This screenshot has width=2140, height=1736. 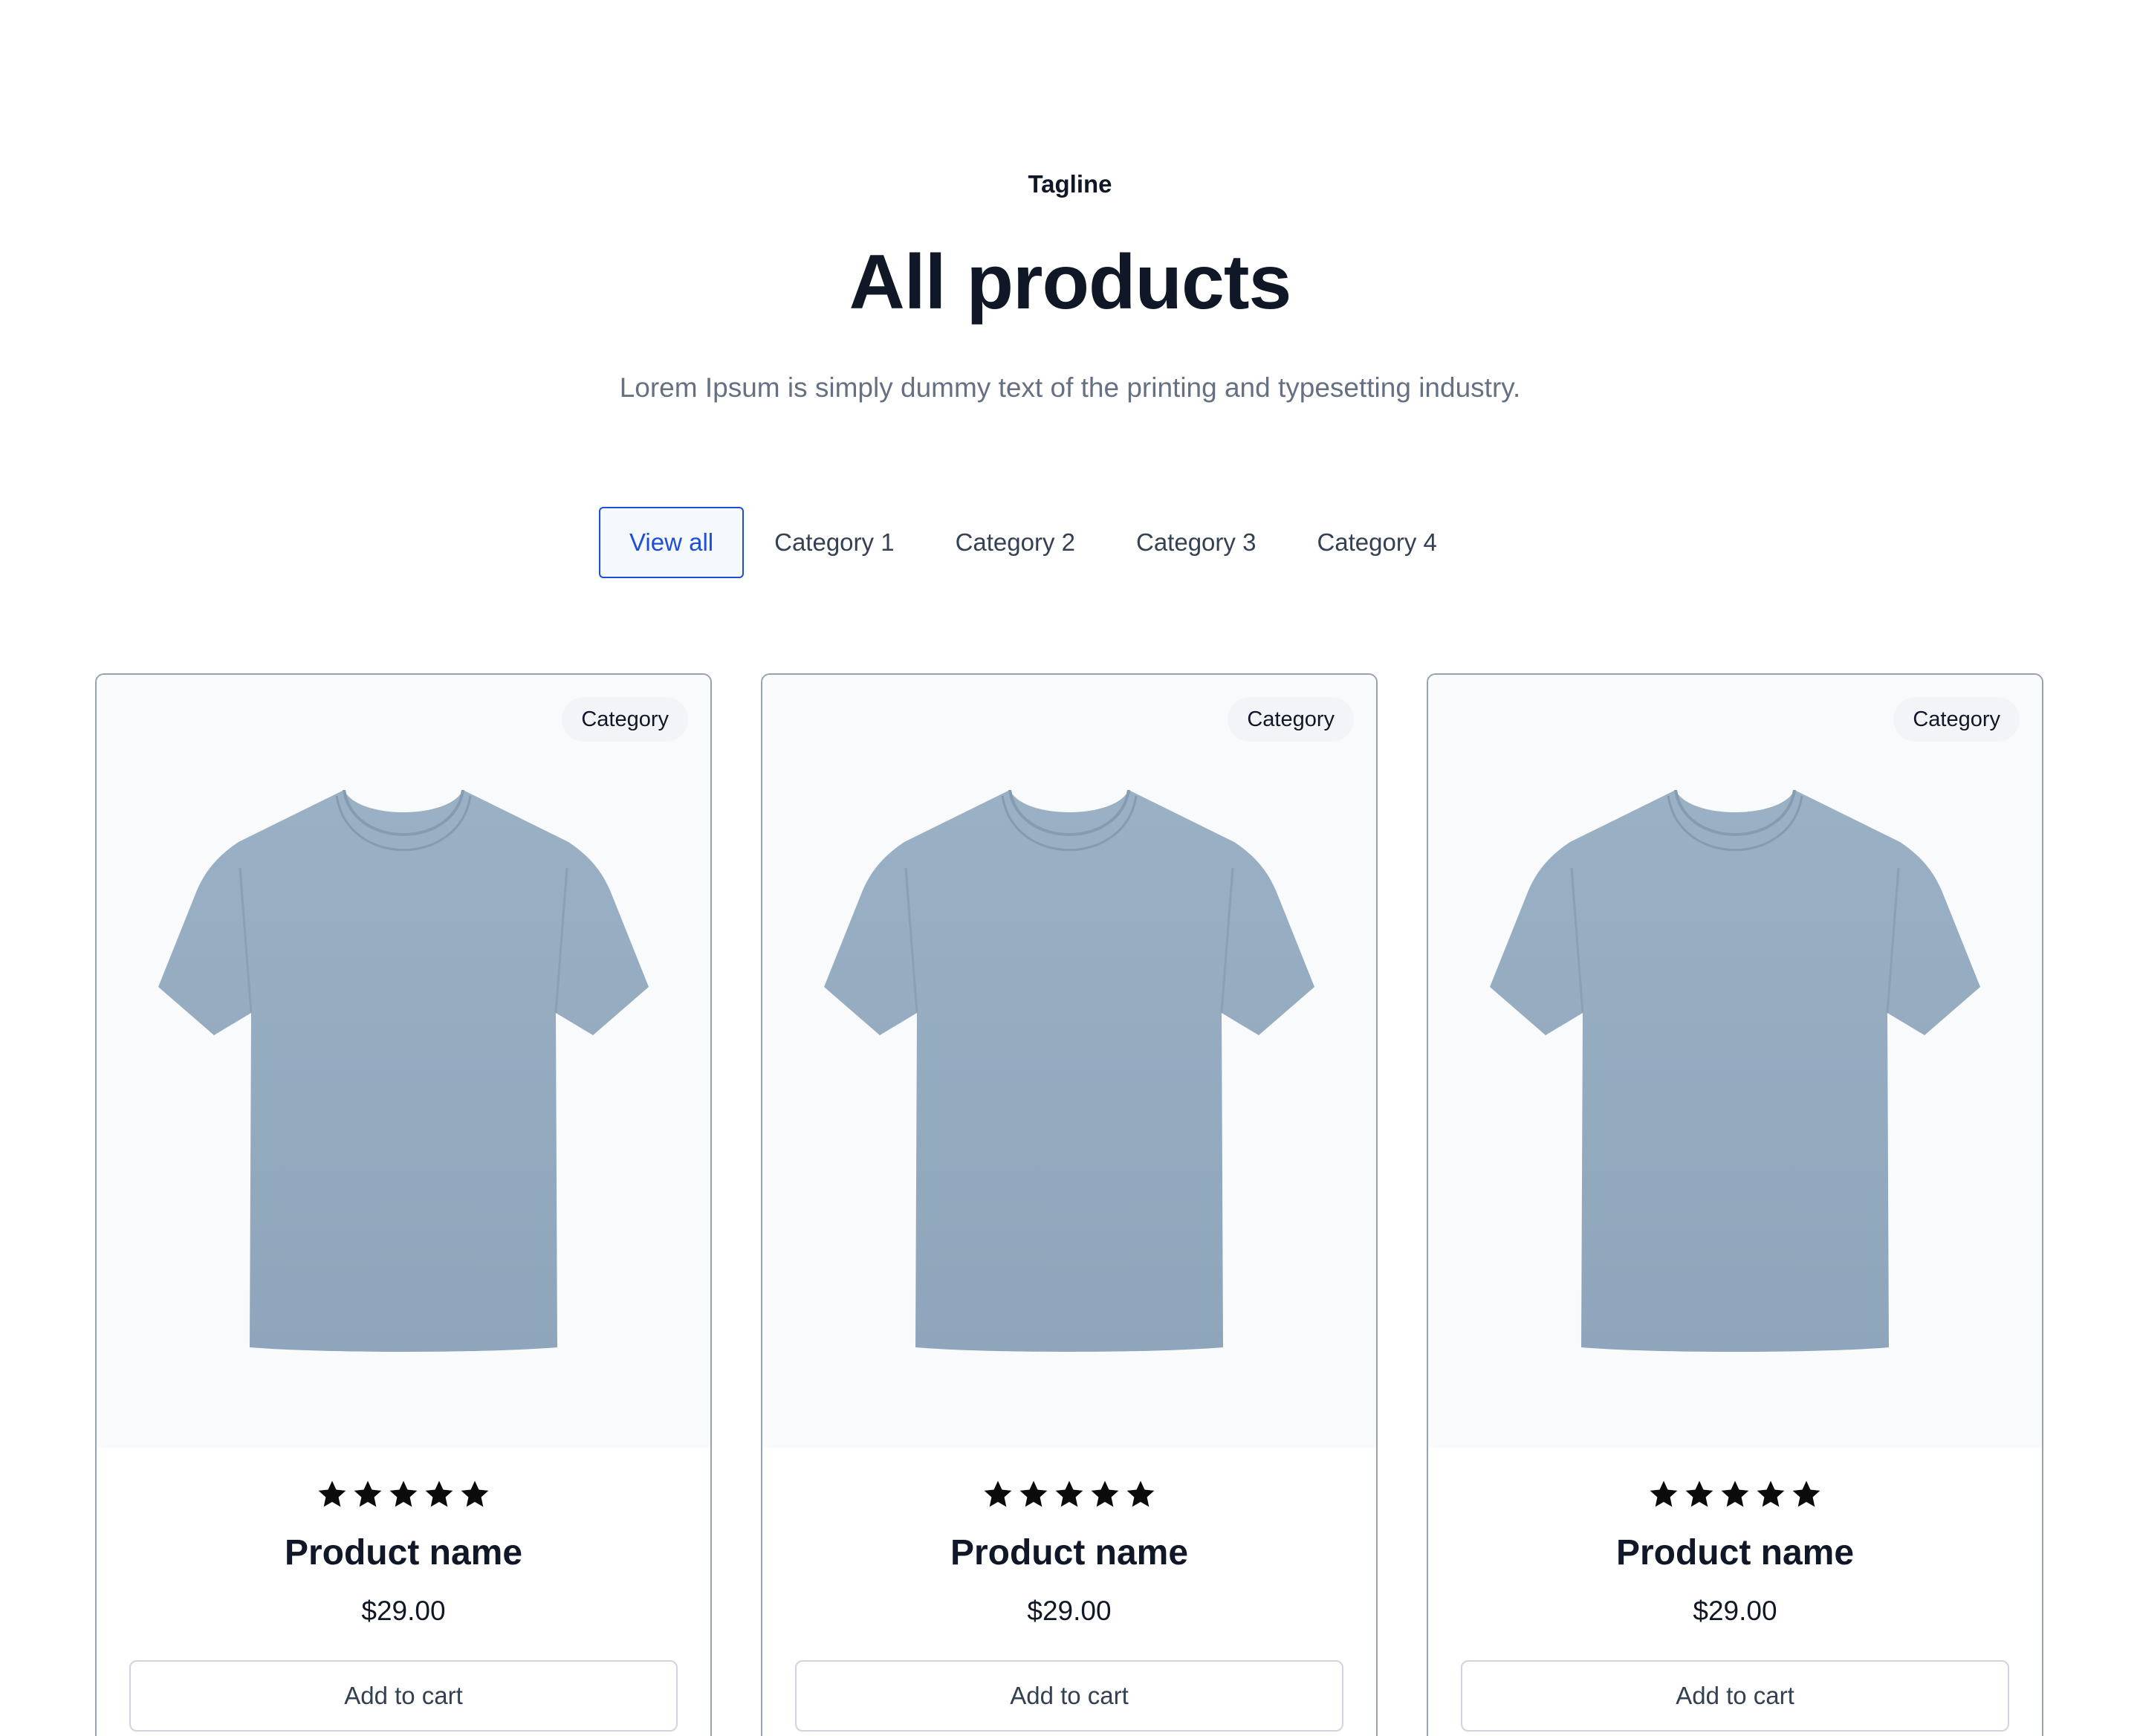 I want to click on tab-category-3: Category 3, so click(x=1196, y=542).